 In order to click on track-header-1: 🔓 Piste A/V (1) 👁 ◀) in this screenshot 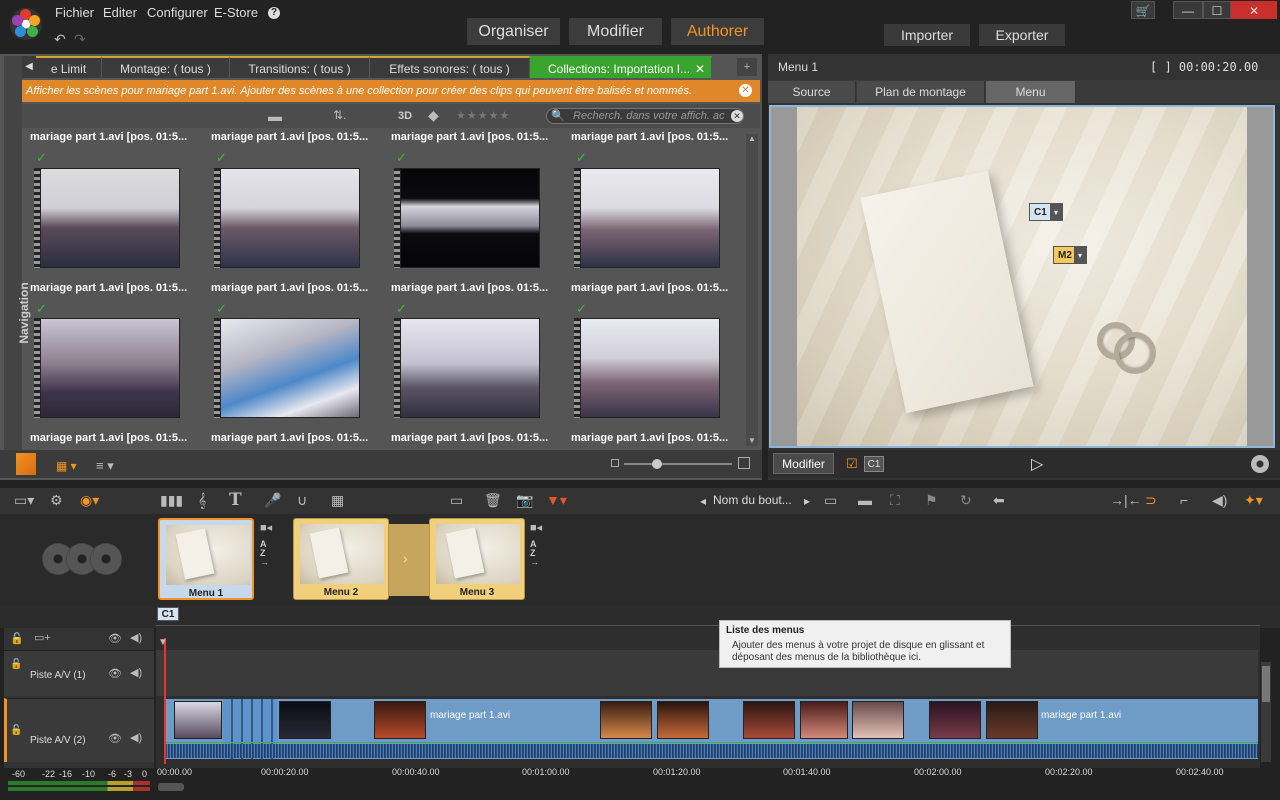, I will do `click(79, 673)`.